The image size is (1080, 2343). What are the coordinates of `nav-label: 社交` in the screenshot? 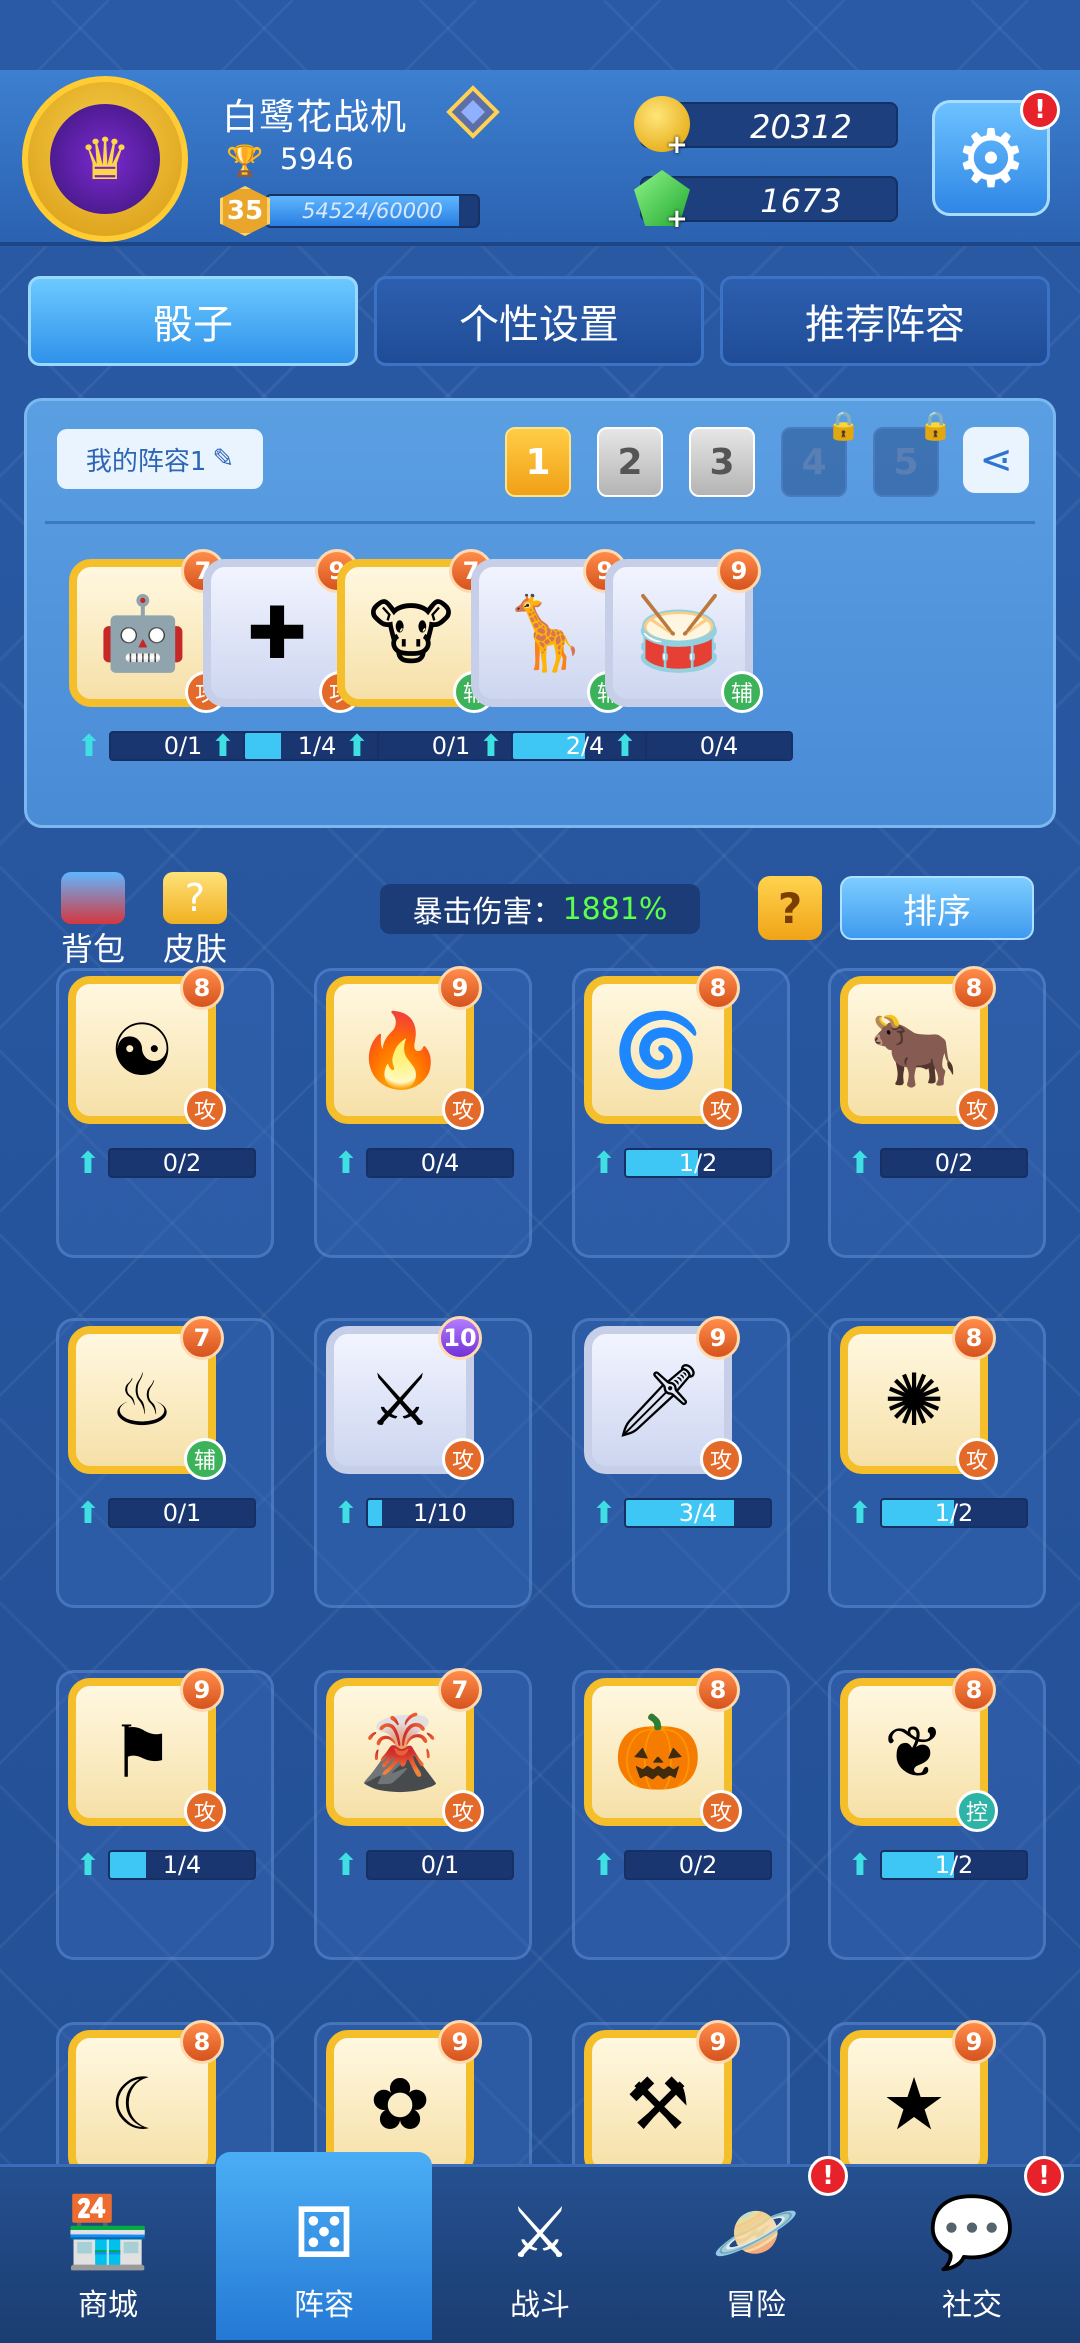 It's located at (972, 2305).